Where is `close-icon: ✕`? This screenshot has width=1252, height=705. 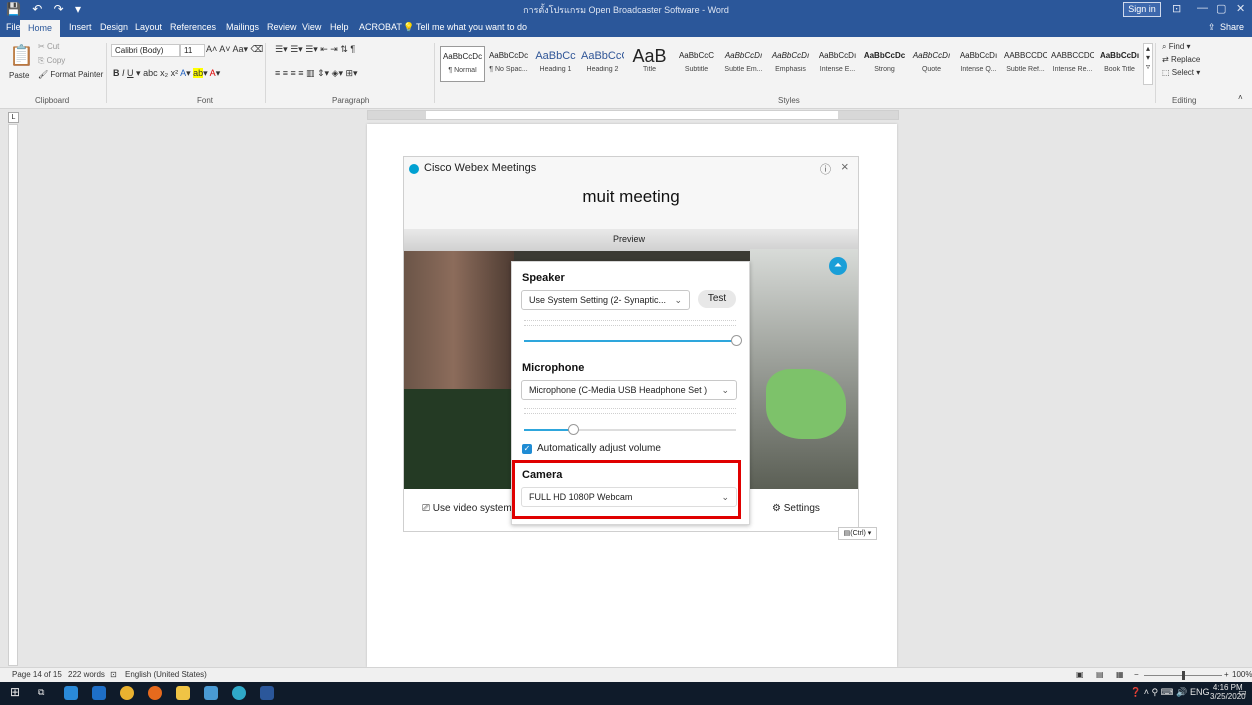
close-icon: ✕ is located at coordinates (1240, 8).